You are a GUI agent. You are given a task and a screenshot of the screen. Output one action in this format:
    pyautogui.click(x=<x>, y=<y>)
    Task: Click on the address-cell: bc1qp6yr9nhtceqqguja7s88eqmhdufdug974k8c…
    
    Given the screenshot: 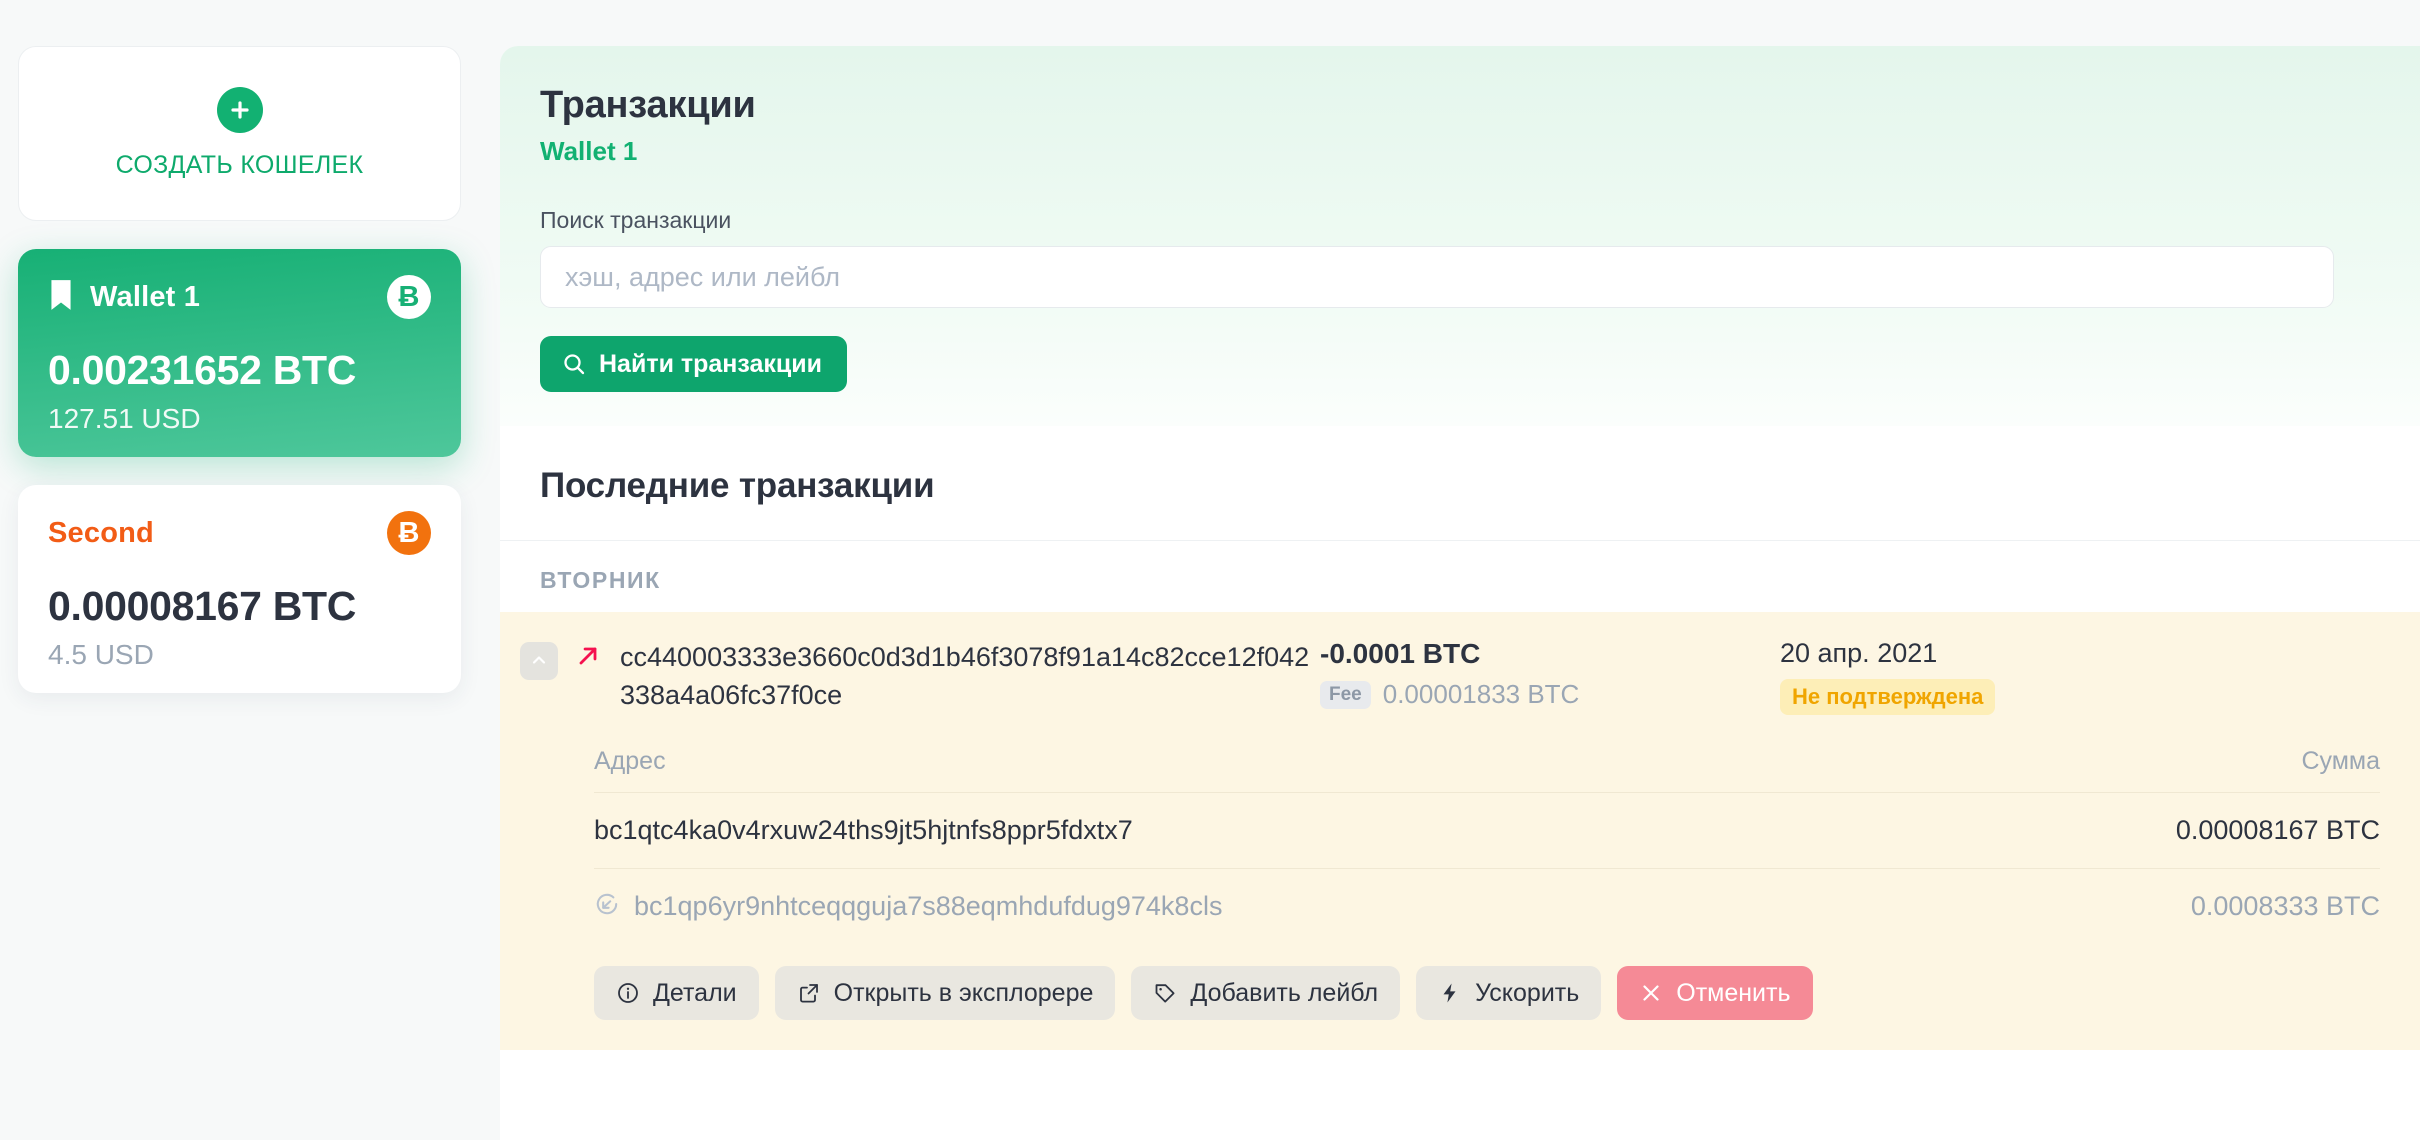 What is the action you would take?
    pyautogui.click(x=908, y=906)
    